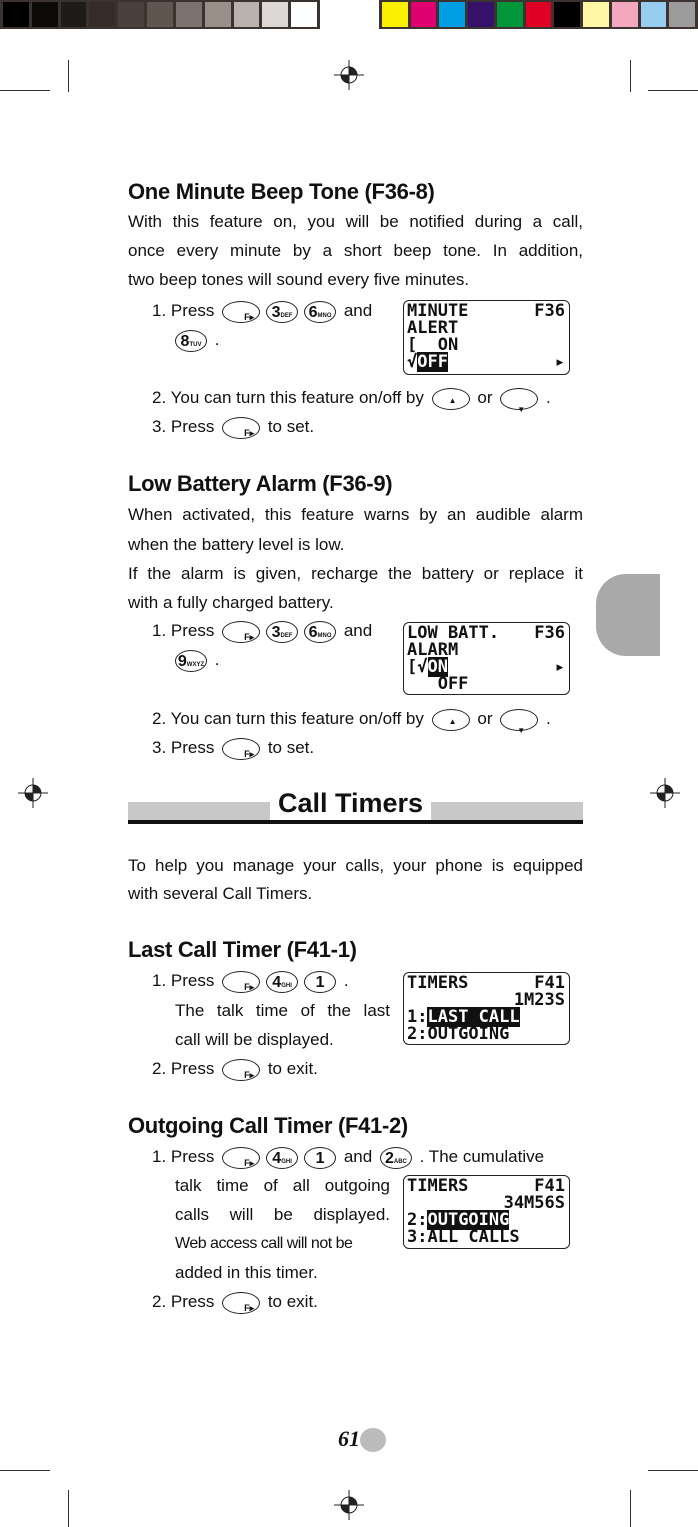 The width and height of the screenshot is (698, 1527). Describe the element at coordinates (262, 631) in the screenshot. I see `step-1: 1. Press F▸ 3DEF 6MNO and` at that location.